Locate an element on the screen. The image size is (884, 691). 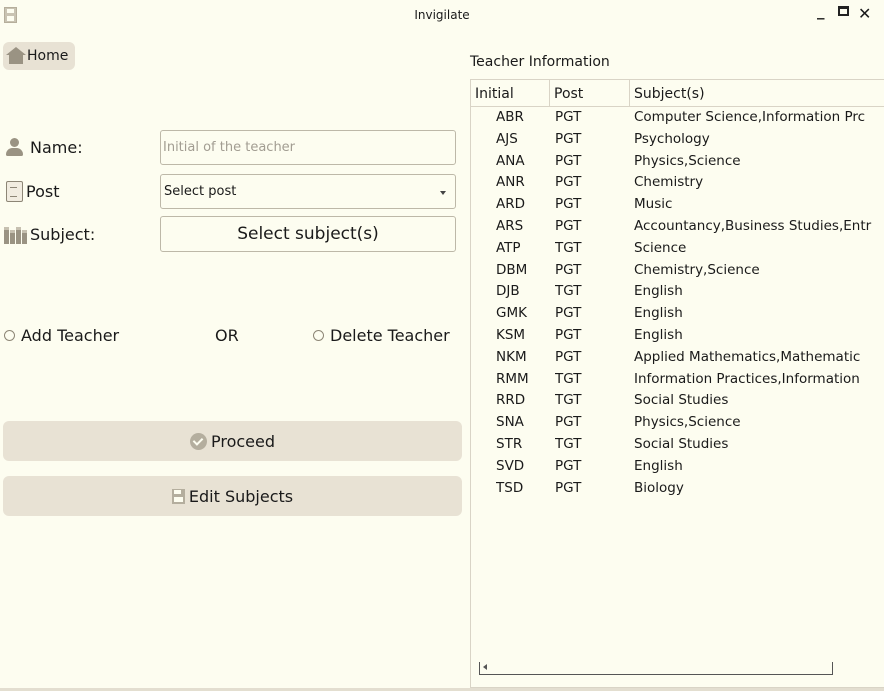
table-row: SNA PGT Physics,Science is located at coordinates (677, 424).